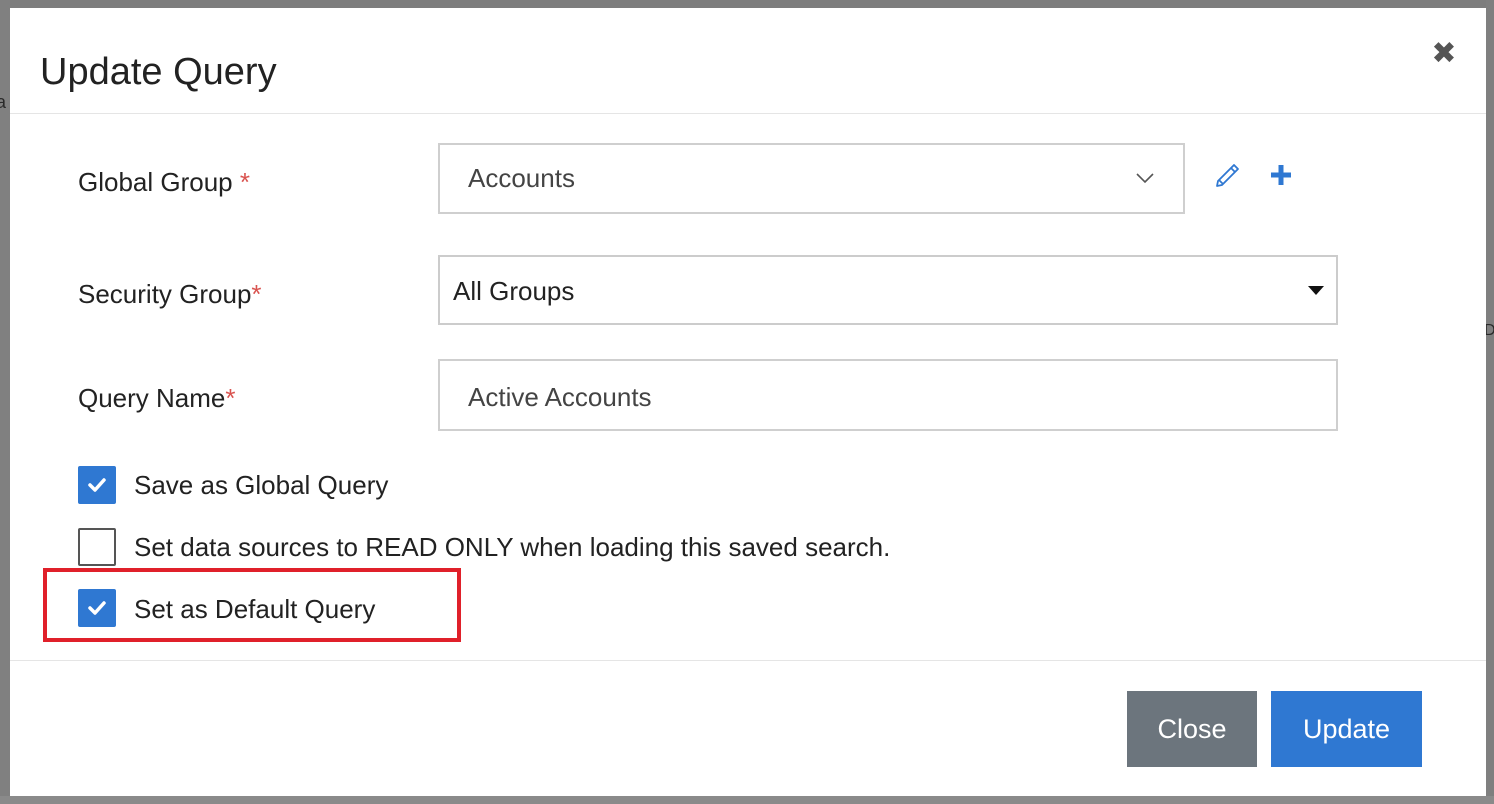 This screenshot has width=1494, height=804. Describe the element at coordinates (252, 605) in the screenshot. I see `highlight-annotation-box` at that location.